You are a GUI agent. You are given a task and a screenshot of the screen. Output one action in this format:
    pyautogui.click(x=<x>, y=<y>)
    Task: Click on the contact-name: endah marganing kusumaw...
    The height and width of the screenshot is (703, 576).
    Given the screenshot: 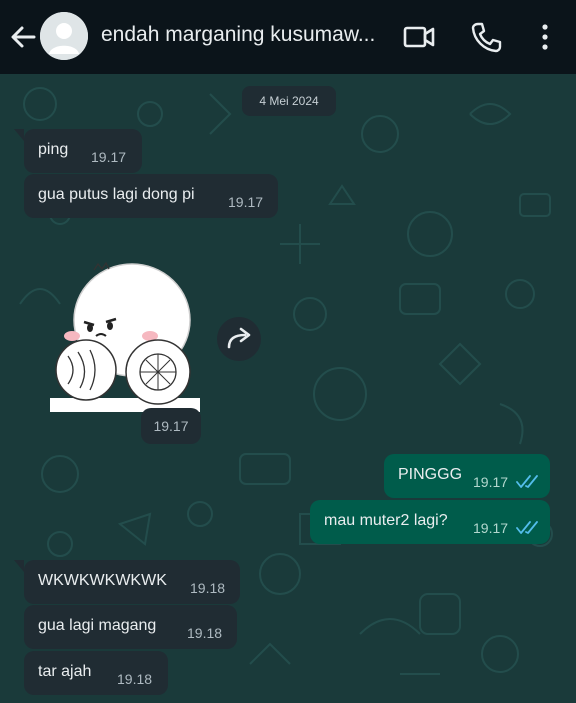 What is the action you would take?
    pyautogui.click(x=246, y=35)
    